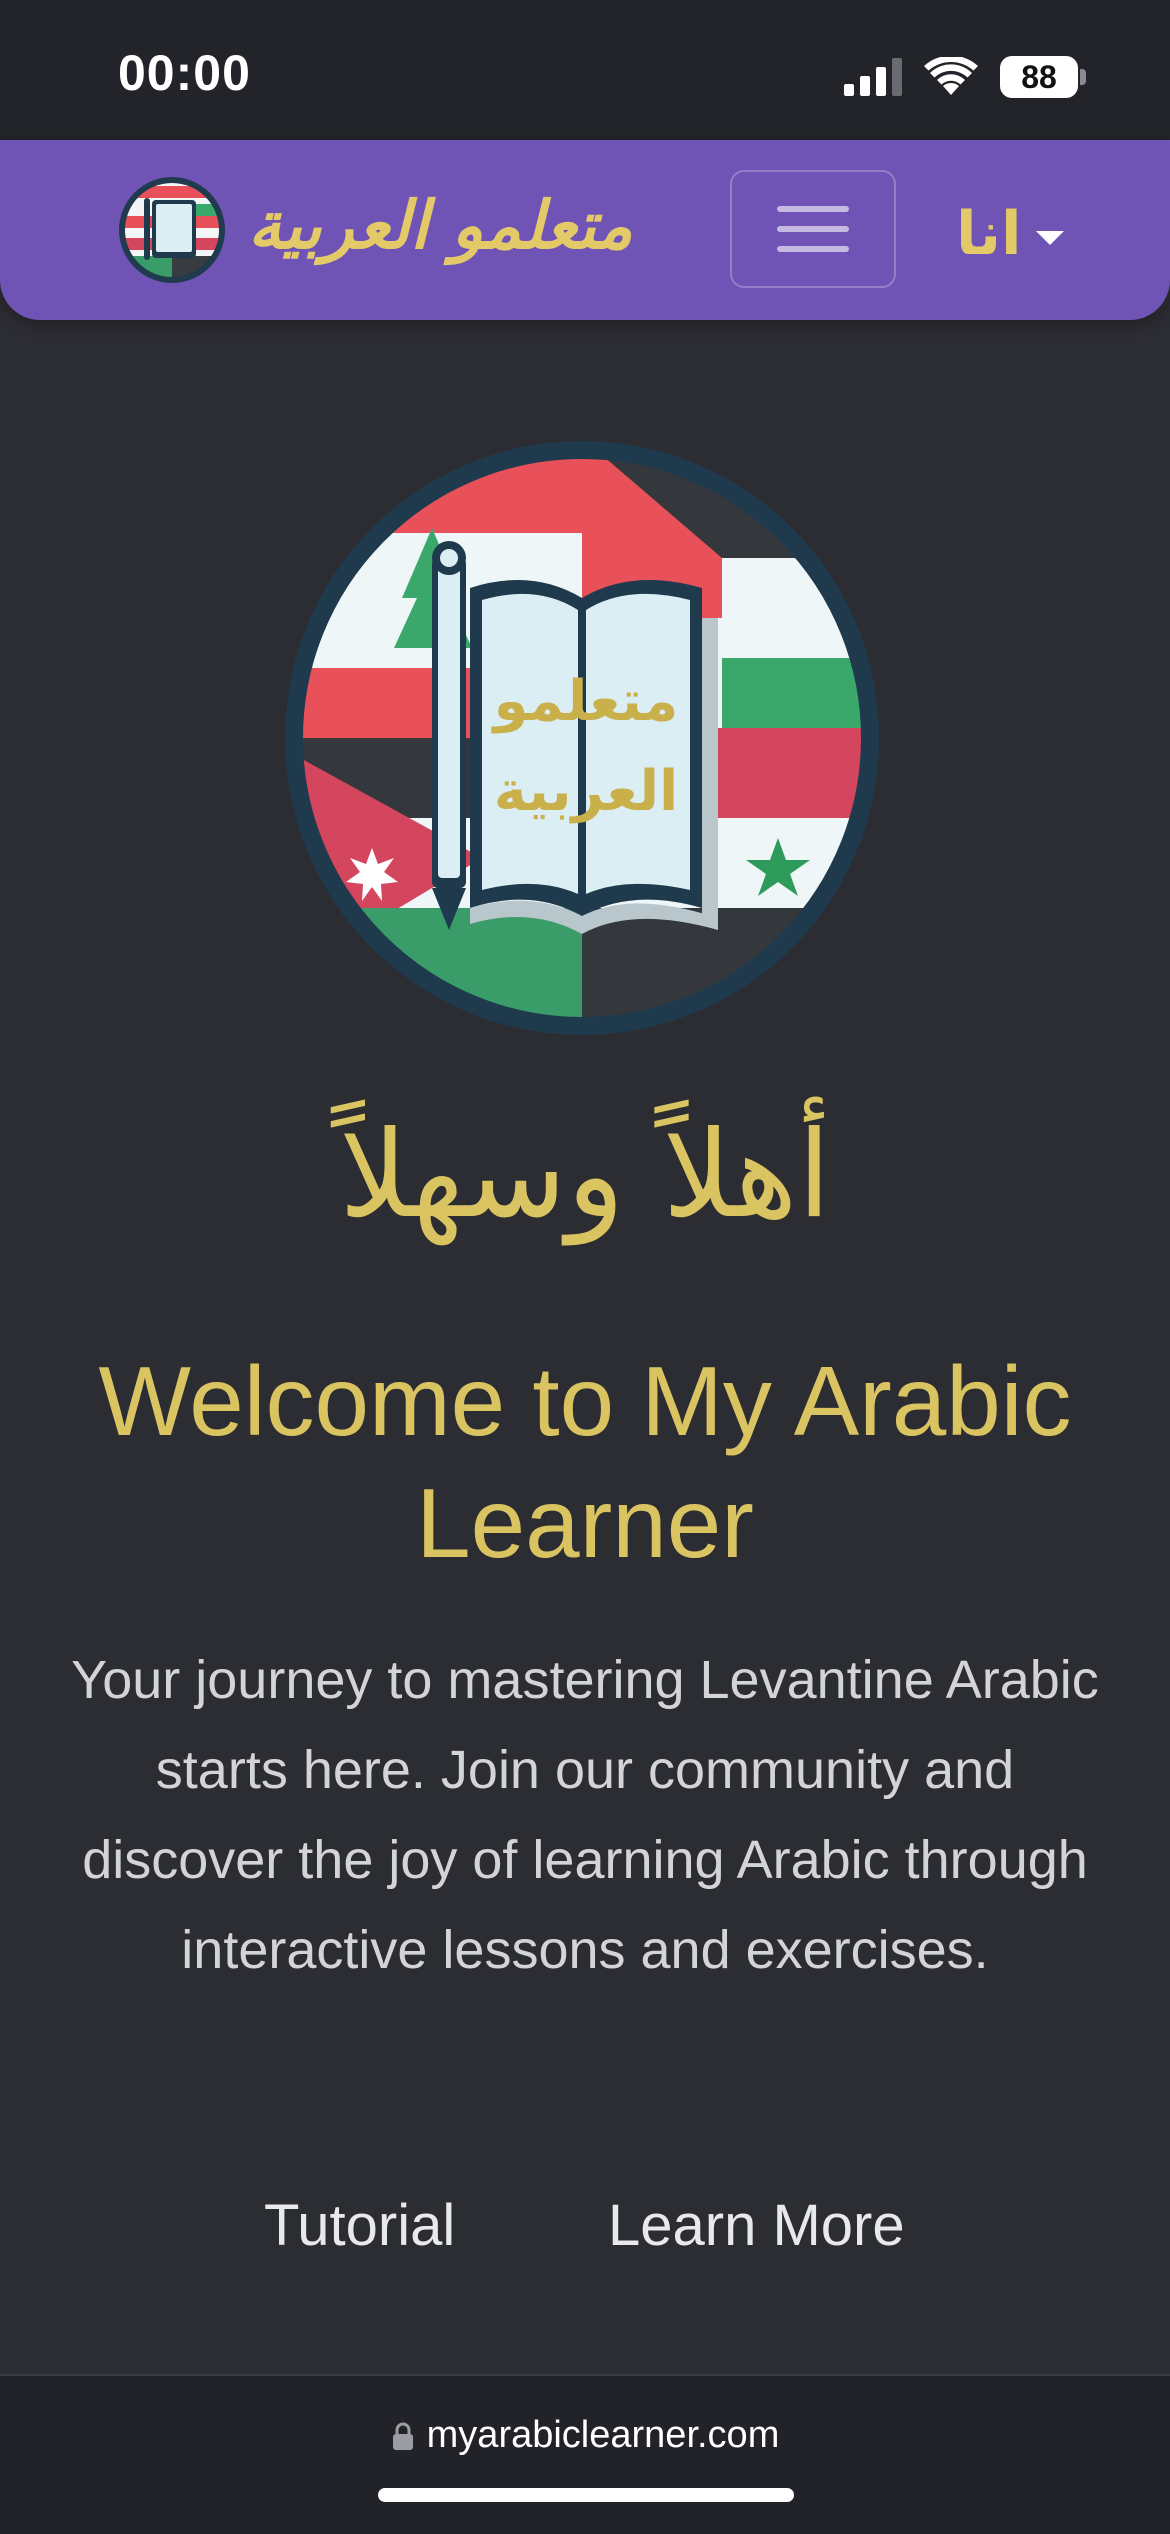  Describe the element at coordinates (585, 2232) in the screenshot. I see `cta-row: Tutorial Learn More` at that location.